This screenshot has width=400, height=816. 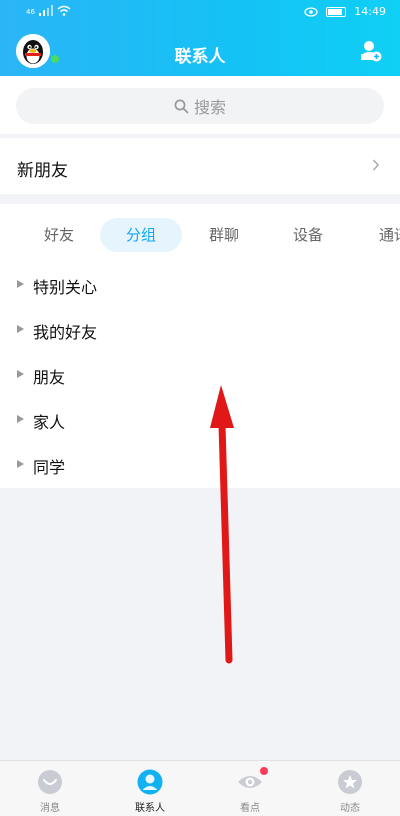 I want to click on contacts-icon, so click(x=150, y=782).